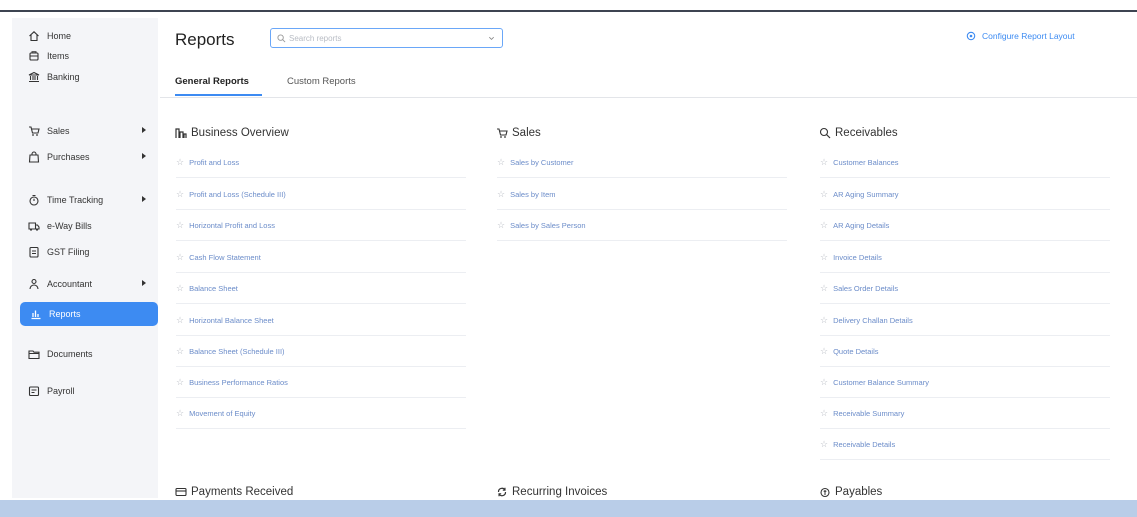  What do you see at coordinates (1028, 36) in the screenshot?
I see `configure-label: Configure Report Layout` at bounding box center [1028, 36].